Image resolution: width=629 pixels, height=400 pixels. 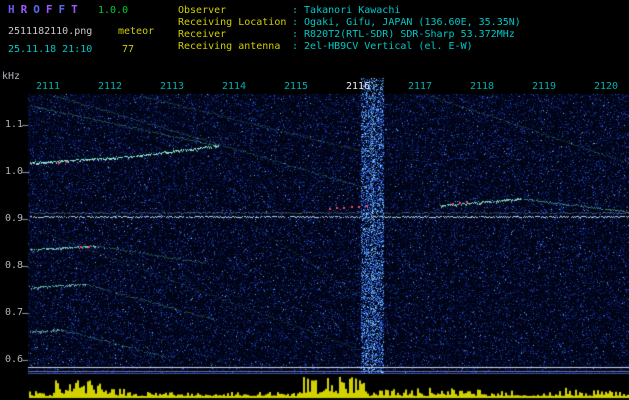 What do you see at coordinates (110, 86) in the screenshot?
I see `time-axis-label: 2112` at bounding box center [110, 86].